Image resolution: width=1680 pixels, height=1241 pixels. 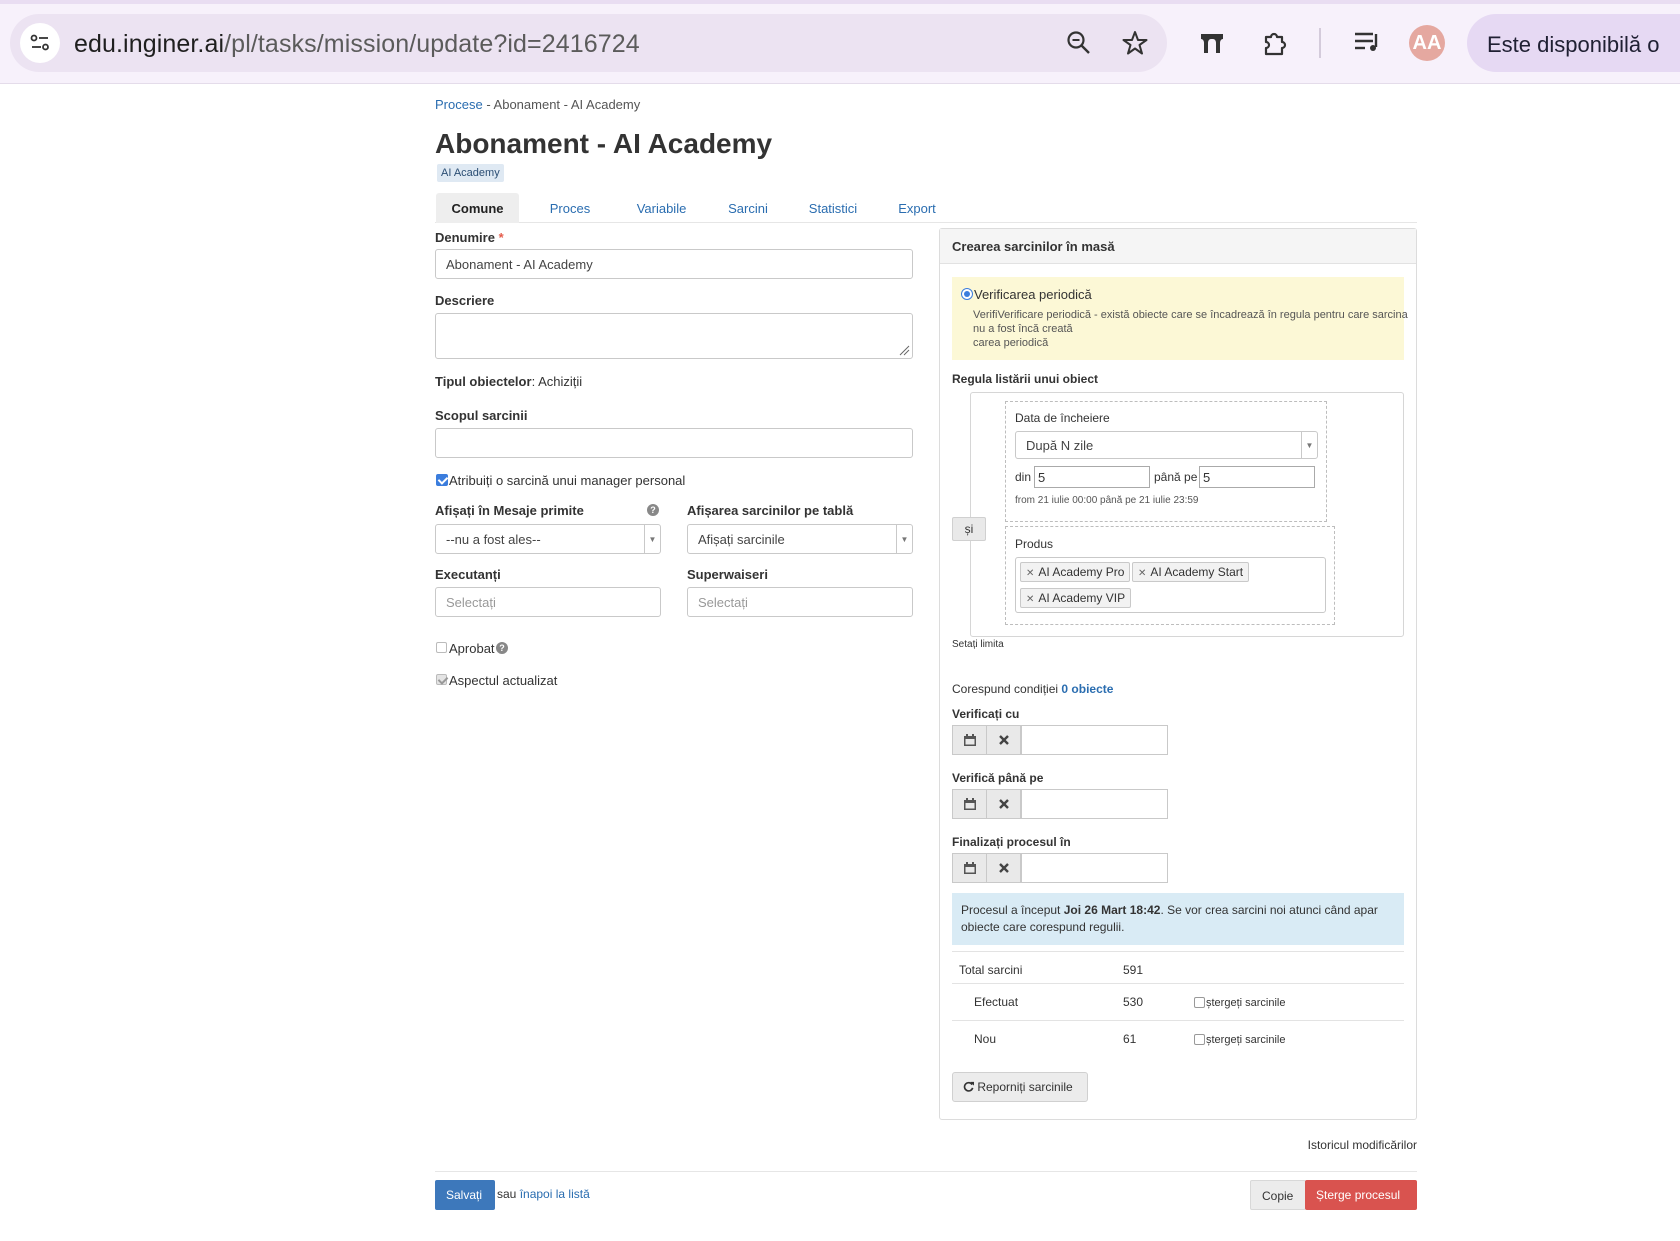 I want to click on approved-checkbox, so click(x=441, y=647).